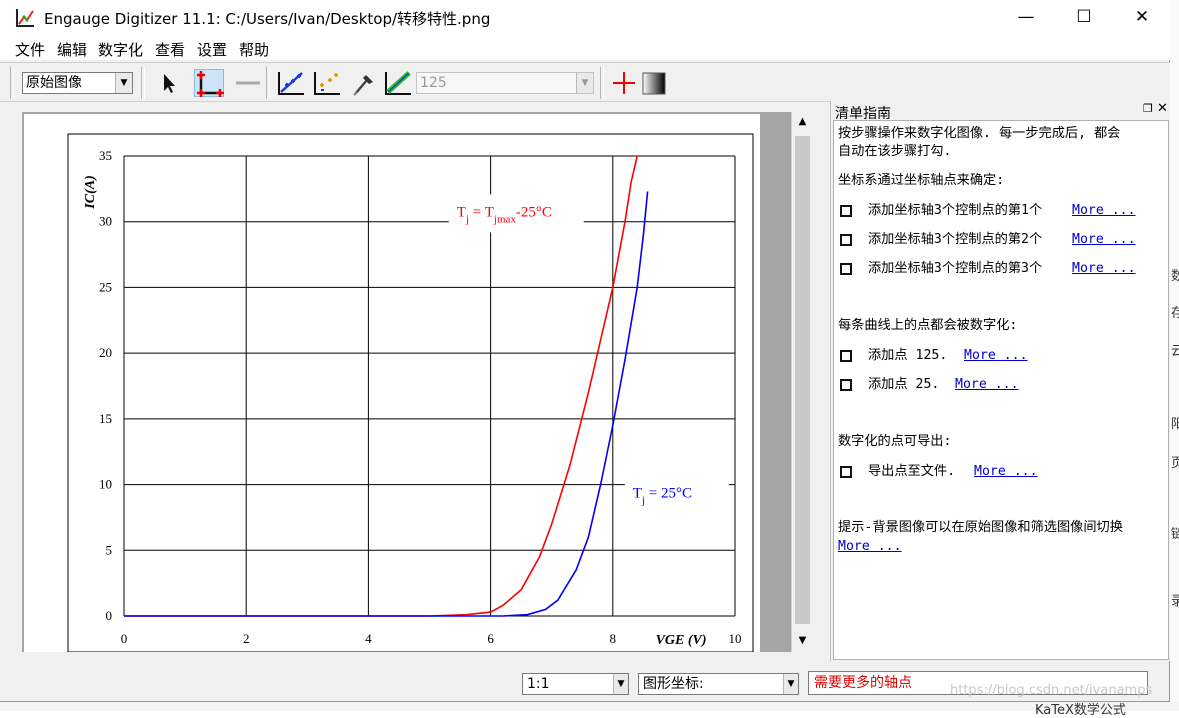 The width and height of the screenshot is (1179, 718). I want to click on scroll-up-button: ▲, so click(802, 122).